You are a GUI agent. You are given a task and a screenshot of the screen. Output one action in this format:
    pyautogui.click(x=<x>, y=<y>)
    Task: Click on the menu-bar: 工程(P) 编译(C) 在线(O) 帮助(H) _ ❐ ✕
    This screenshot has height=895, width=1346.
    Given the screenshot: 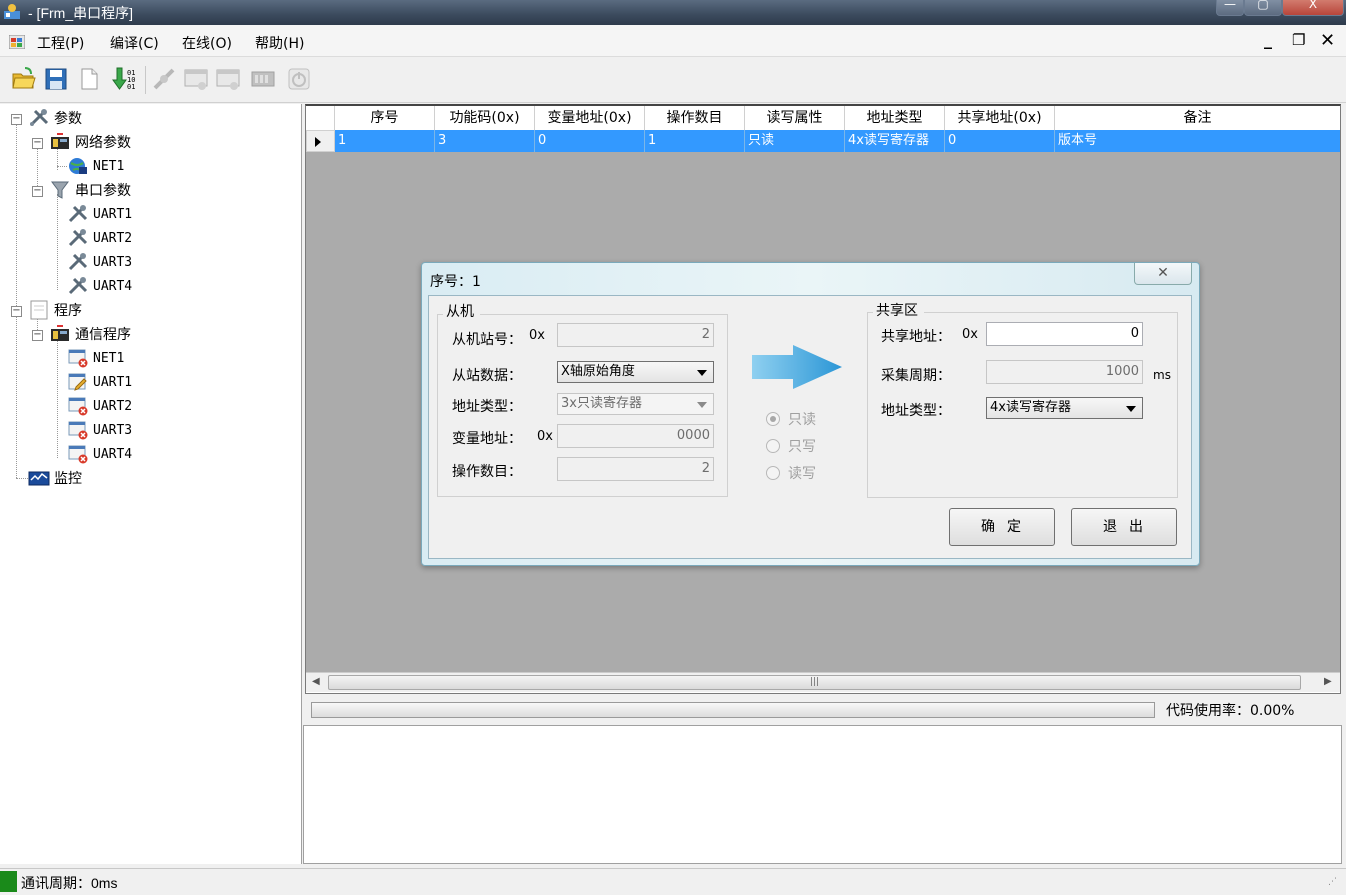 What is the action you would take?
    pyautogui.click(x=673, y=41)
    